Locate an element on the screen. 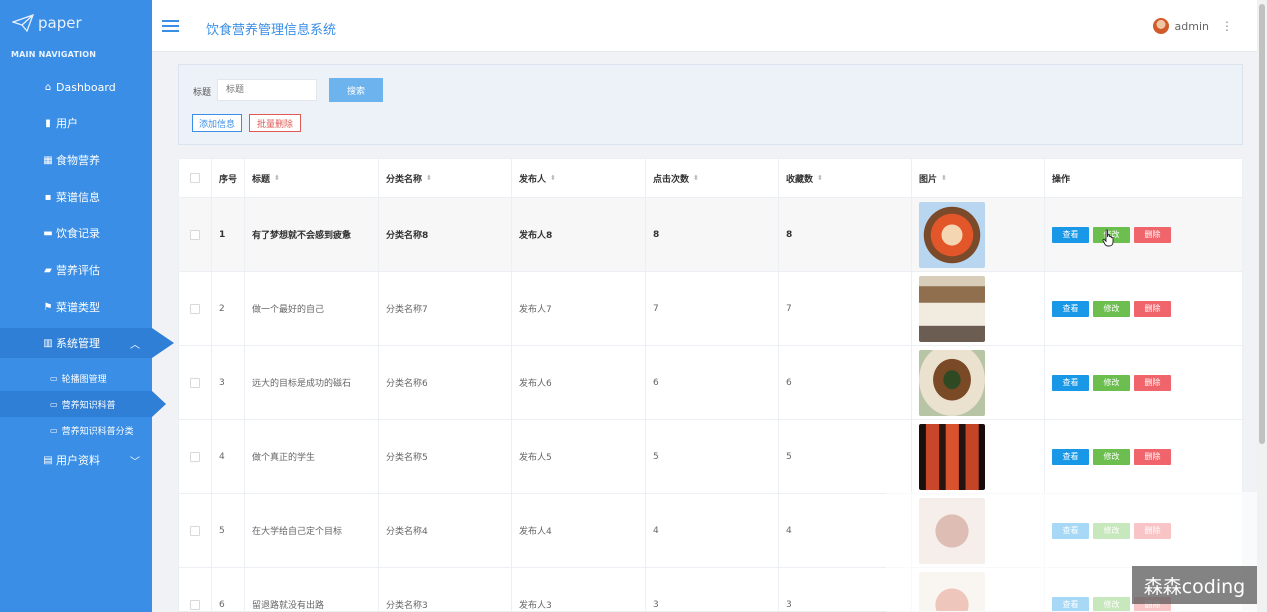  sidebar-item-label: 营养评估 is located at coordinates (78, 270).